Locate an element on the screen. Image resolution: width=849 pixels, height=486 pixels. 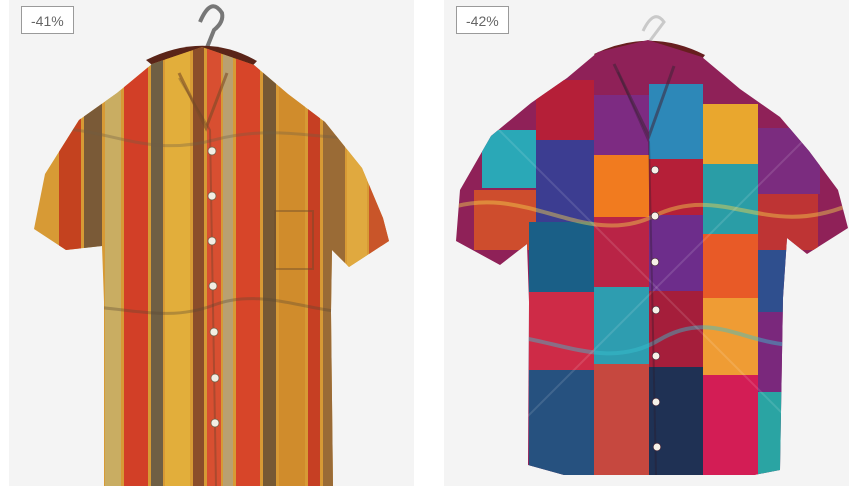
discount-badge: -42% is located at coordinates (482, 20).